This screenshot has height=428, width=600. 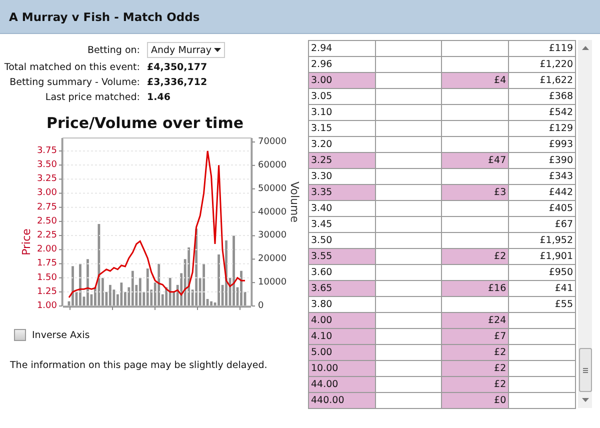 I want to click on table-cell: £47, so click(x=475, y=160).